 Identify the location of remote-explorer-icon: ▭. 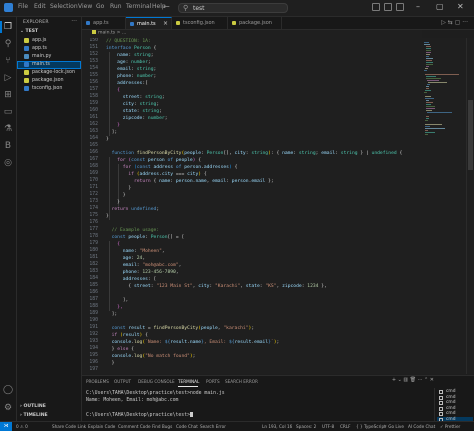
(8, 112).